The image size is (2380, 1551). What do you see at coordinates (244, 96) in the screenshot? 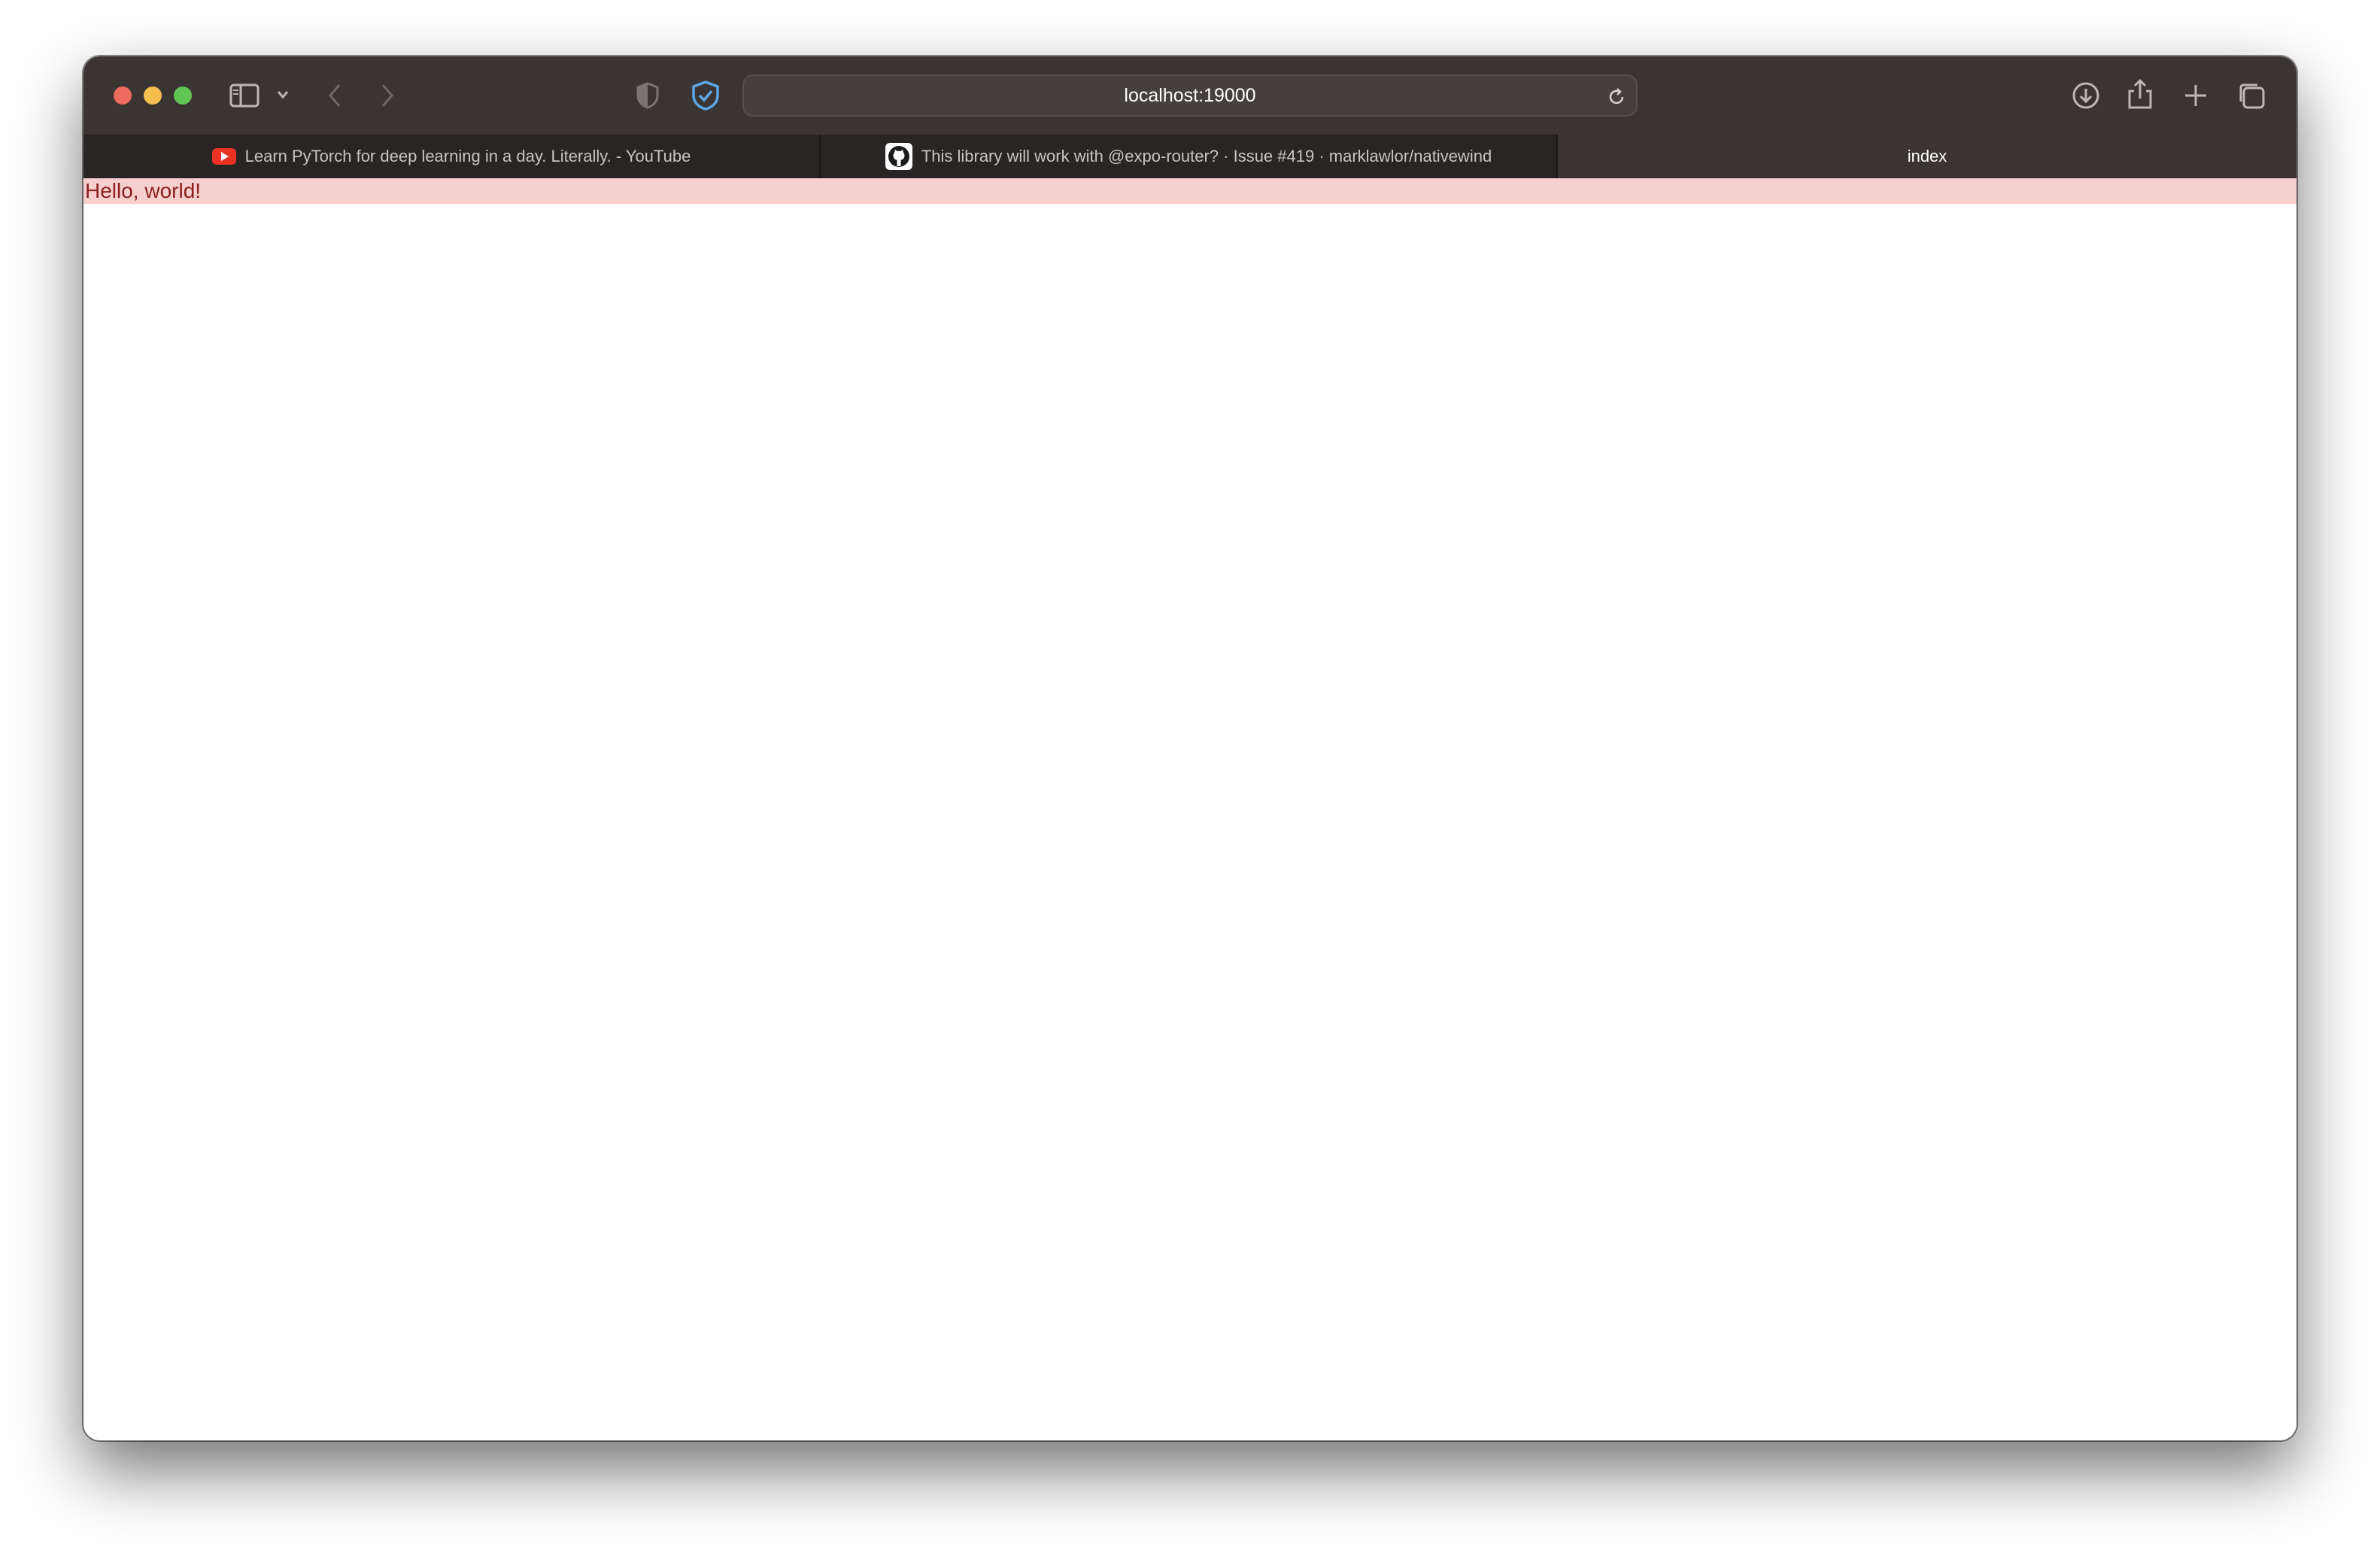
I see `sidebar-icon` at bounding box center [244, 96].